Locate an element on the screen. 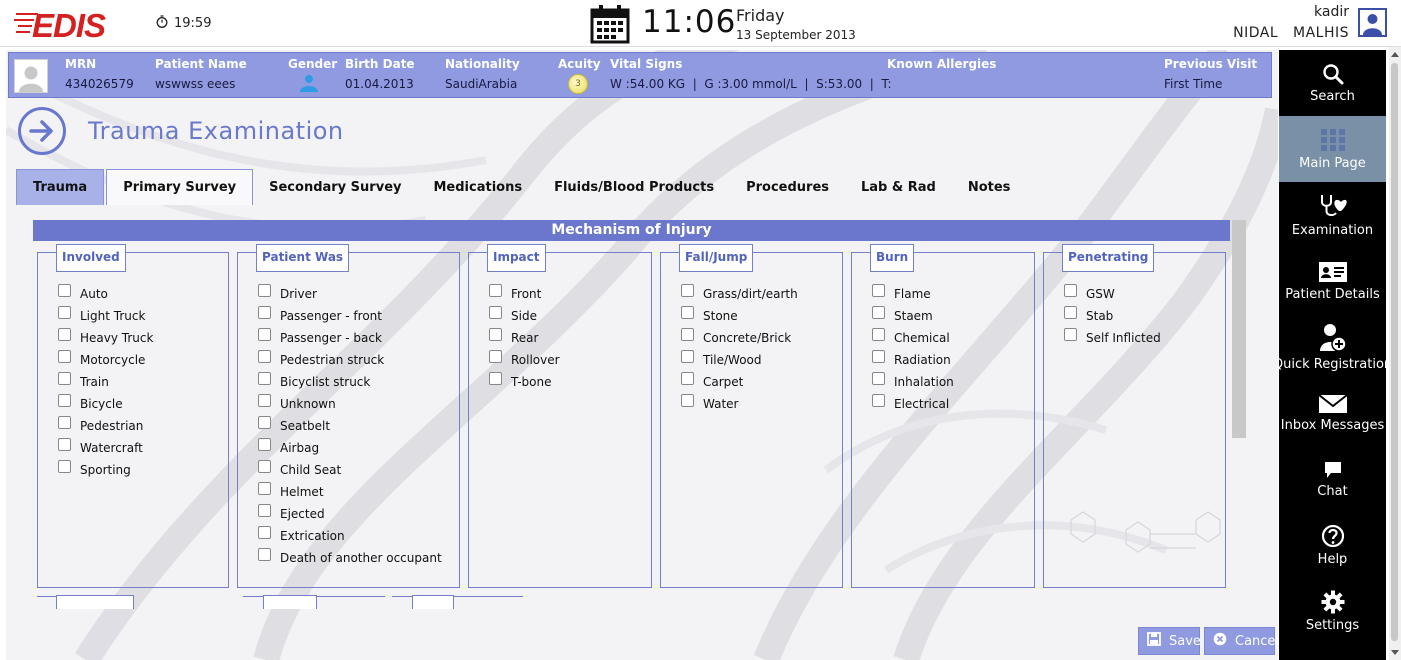 Image resolution: width=1401 pixels, height=660 pixels. sidebar-item-main-page: Main Page is located at coordinates (1332, 149).